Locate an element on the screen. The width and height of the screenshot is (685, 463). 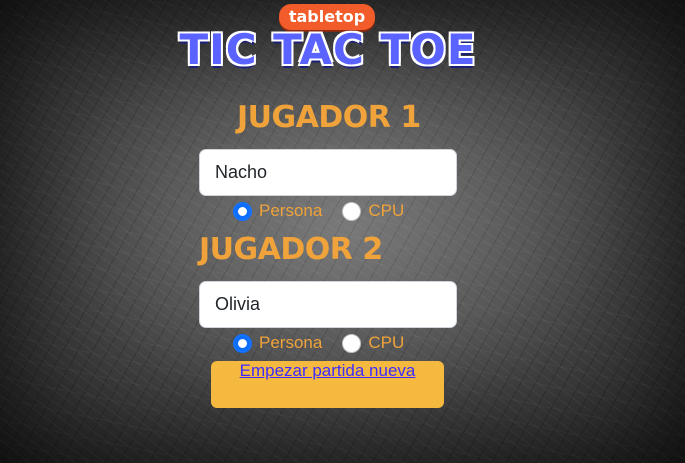
player1-persona-label: Persona is located at coordinates (290, 211).